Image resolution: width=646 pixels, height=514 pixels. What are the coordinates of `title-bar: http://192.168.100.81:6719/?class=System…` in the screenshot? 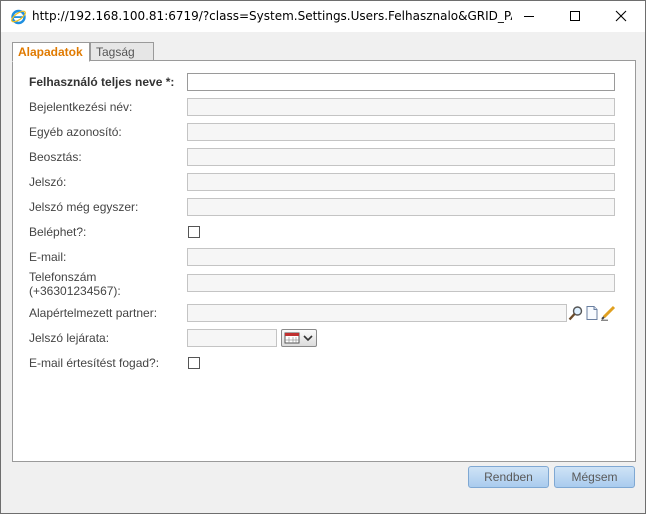 It's located at (323, 16).